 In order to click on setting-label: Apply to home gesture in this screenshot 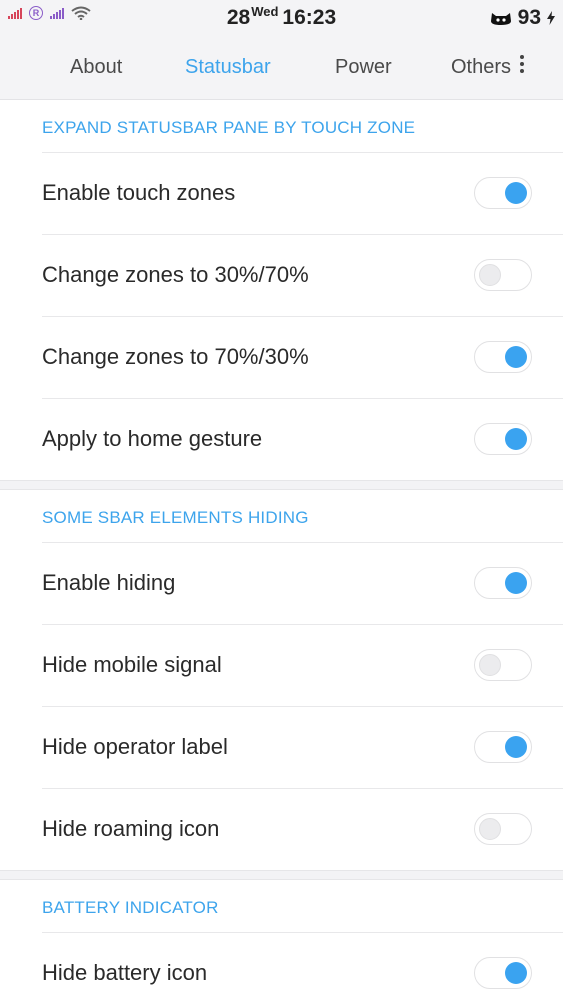, I will do `click(152, 438)`.